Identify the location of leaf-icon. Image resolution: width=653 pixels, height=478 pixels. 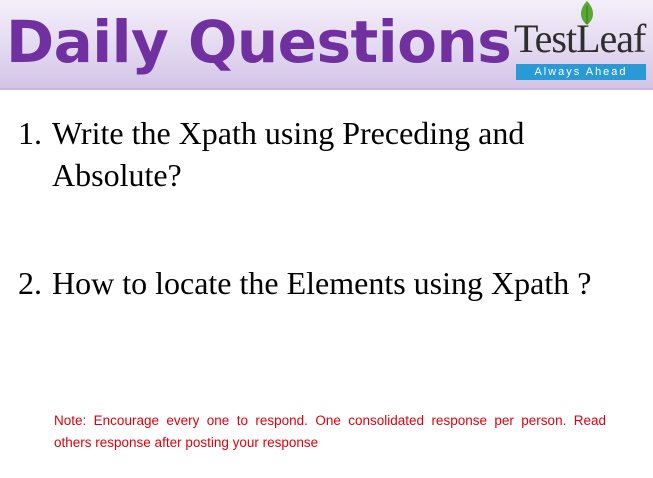
(587, 13).